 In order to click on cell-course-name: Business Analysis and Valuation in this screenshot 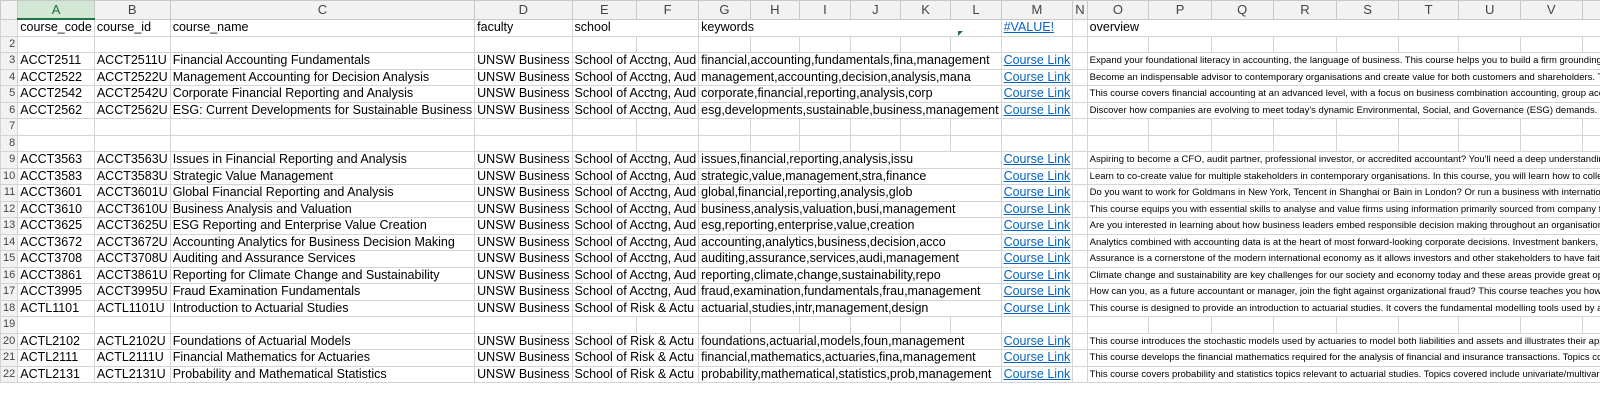, I will do `click(322, 209)`.